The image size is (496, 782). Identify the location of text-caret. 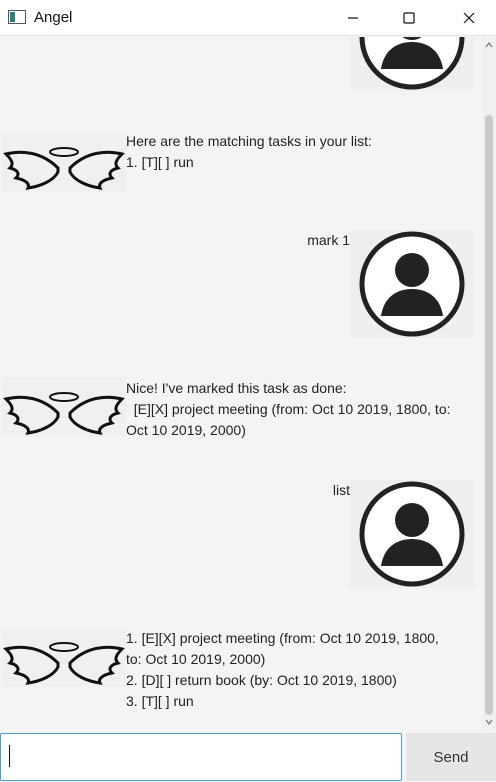
(9, 756).